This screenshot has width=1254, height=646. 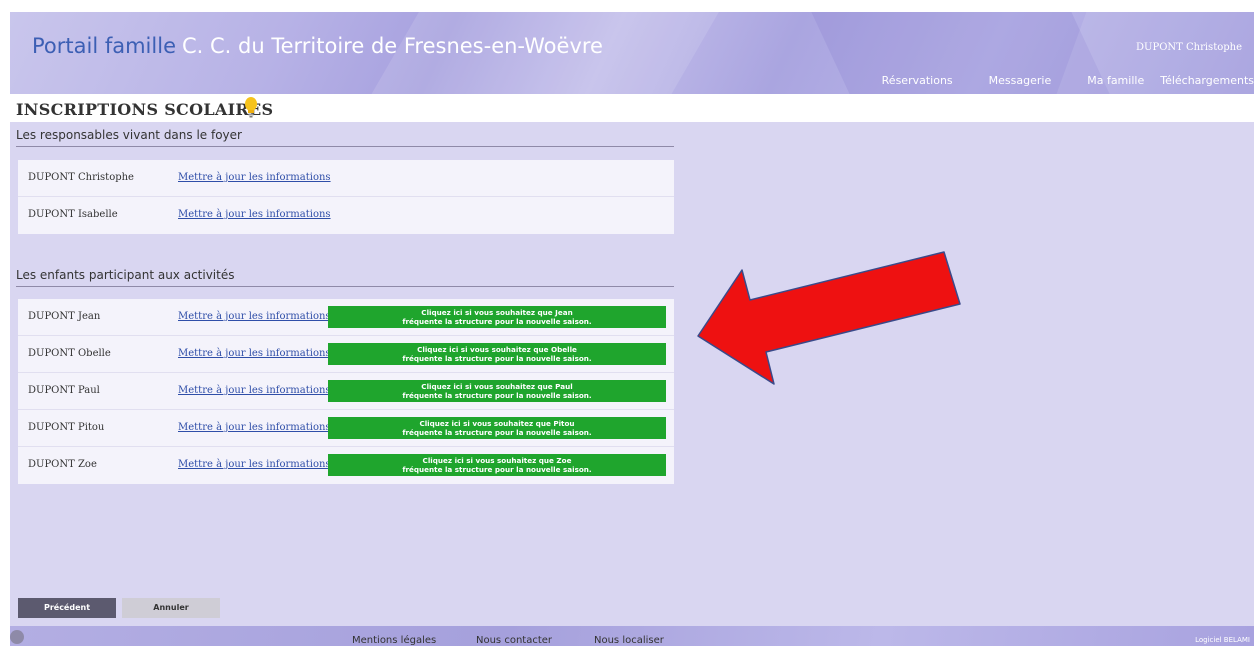 I want to click on responsable-name: DUPONT Isabelle, so click(x=73, y=214).